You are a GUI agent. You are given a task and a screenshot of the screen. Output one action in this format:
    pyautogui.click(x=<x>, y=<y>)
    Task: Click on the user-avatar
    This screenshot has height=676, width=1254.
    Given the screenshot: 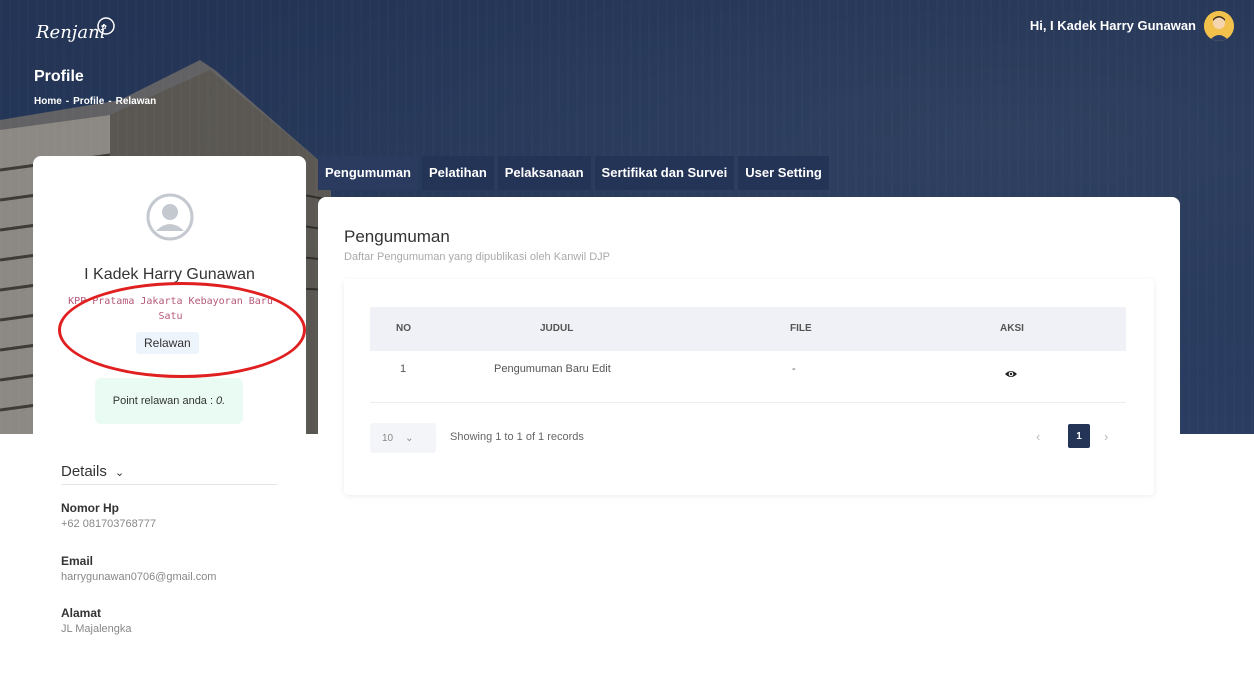 What is the action you would take?
    pyautogui.click(x=1219, y=26)
    